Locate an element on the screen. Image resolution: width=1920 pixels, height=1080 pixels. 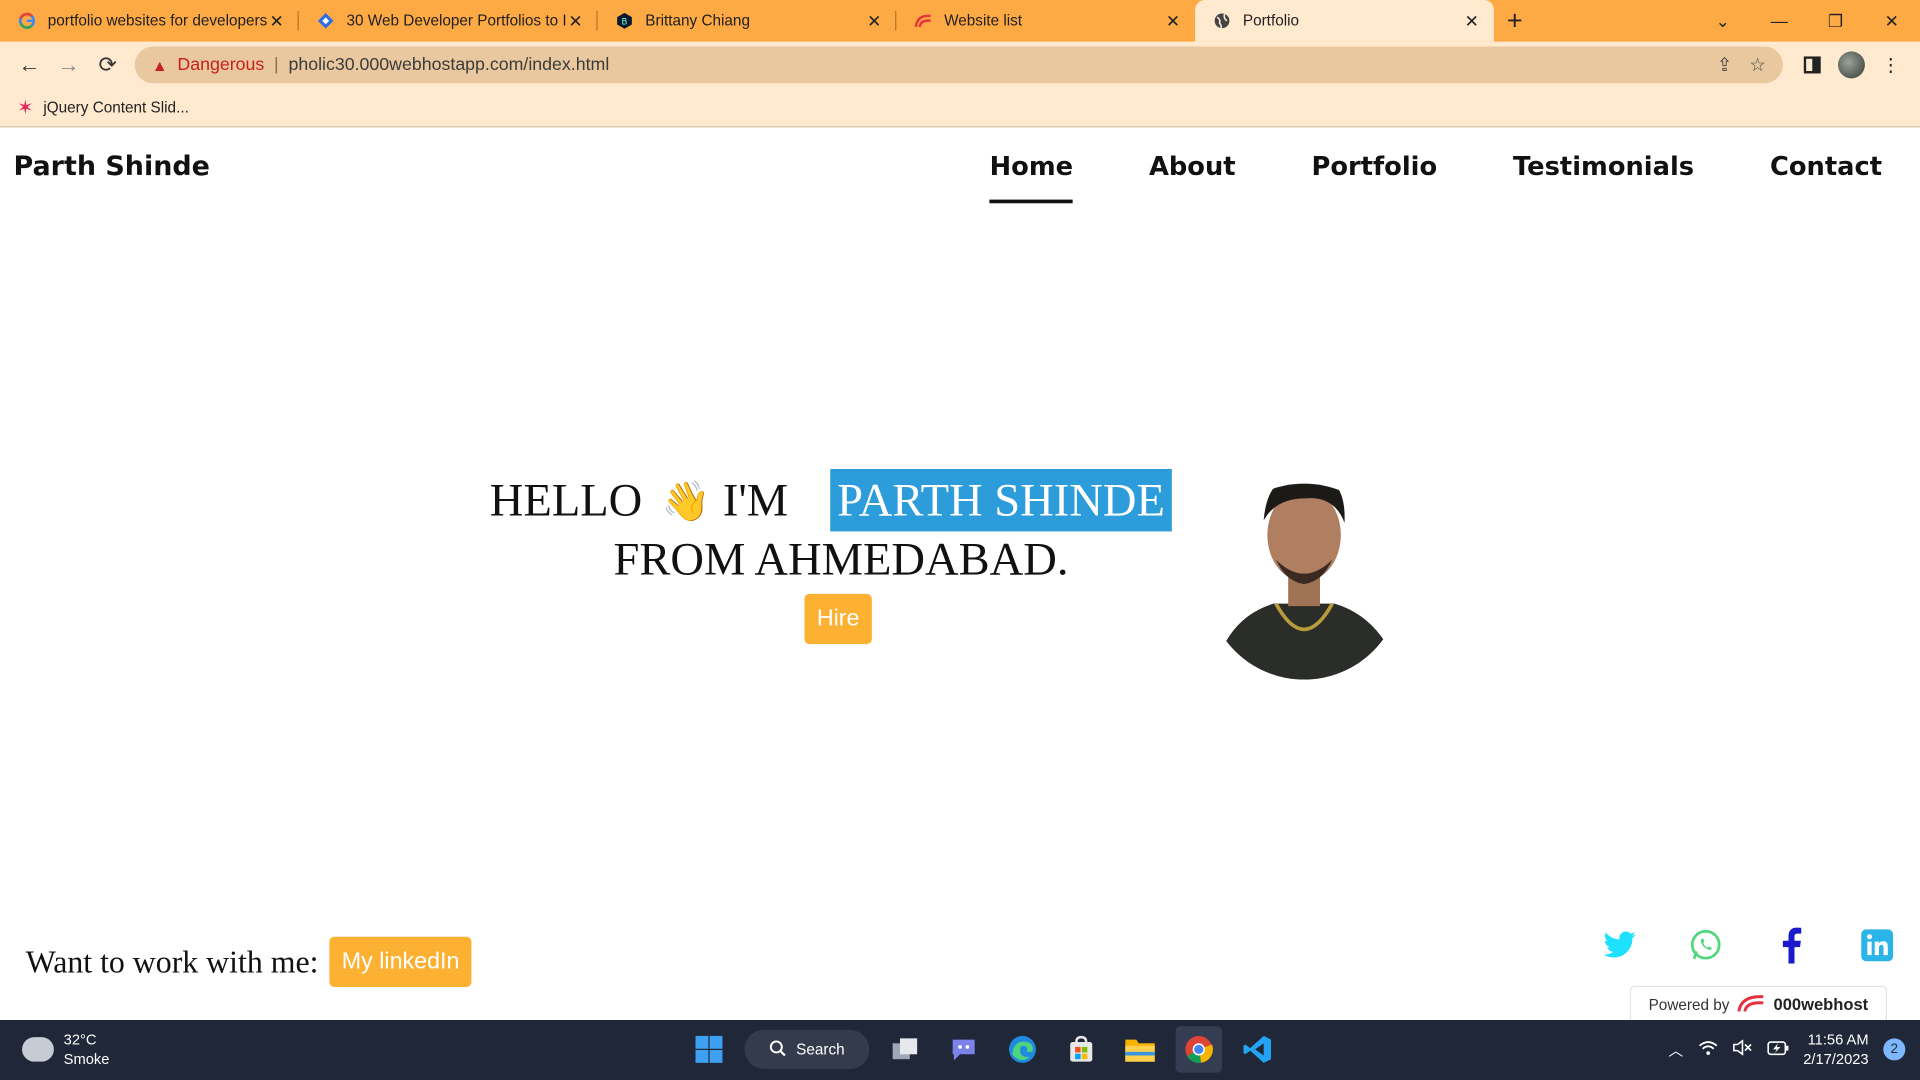
000webhost-logo-icon is located at coordinates (1751, 1005).